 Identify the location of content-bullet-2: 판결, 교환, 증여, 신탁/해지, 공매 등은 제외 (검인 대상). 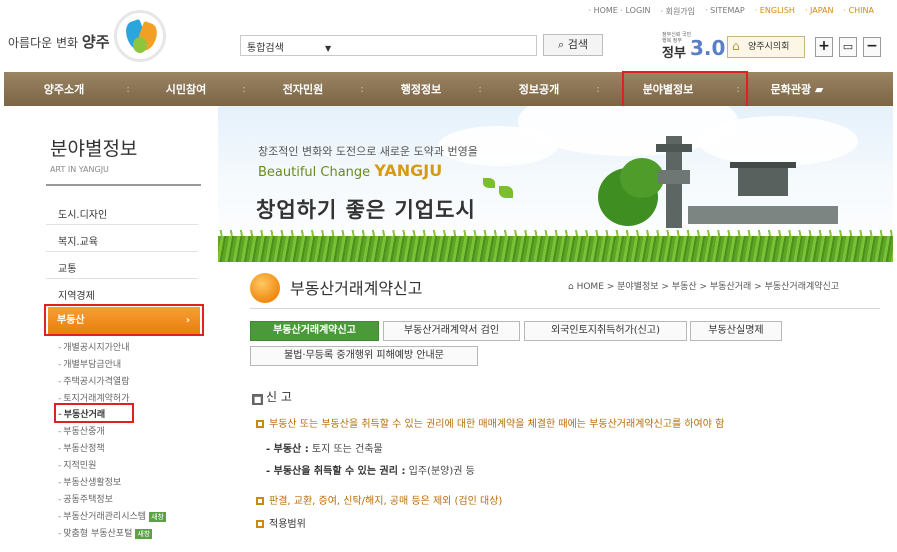
(379, 499).